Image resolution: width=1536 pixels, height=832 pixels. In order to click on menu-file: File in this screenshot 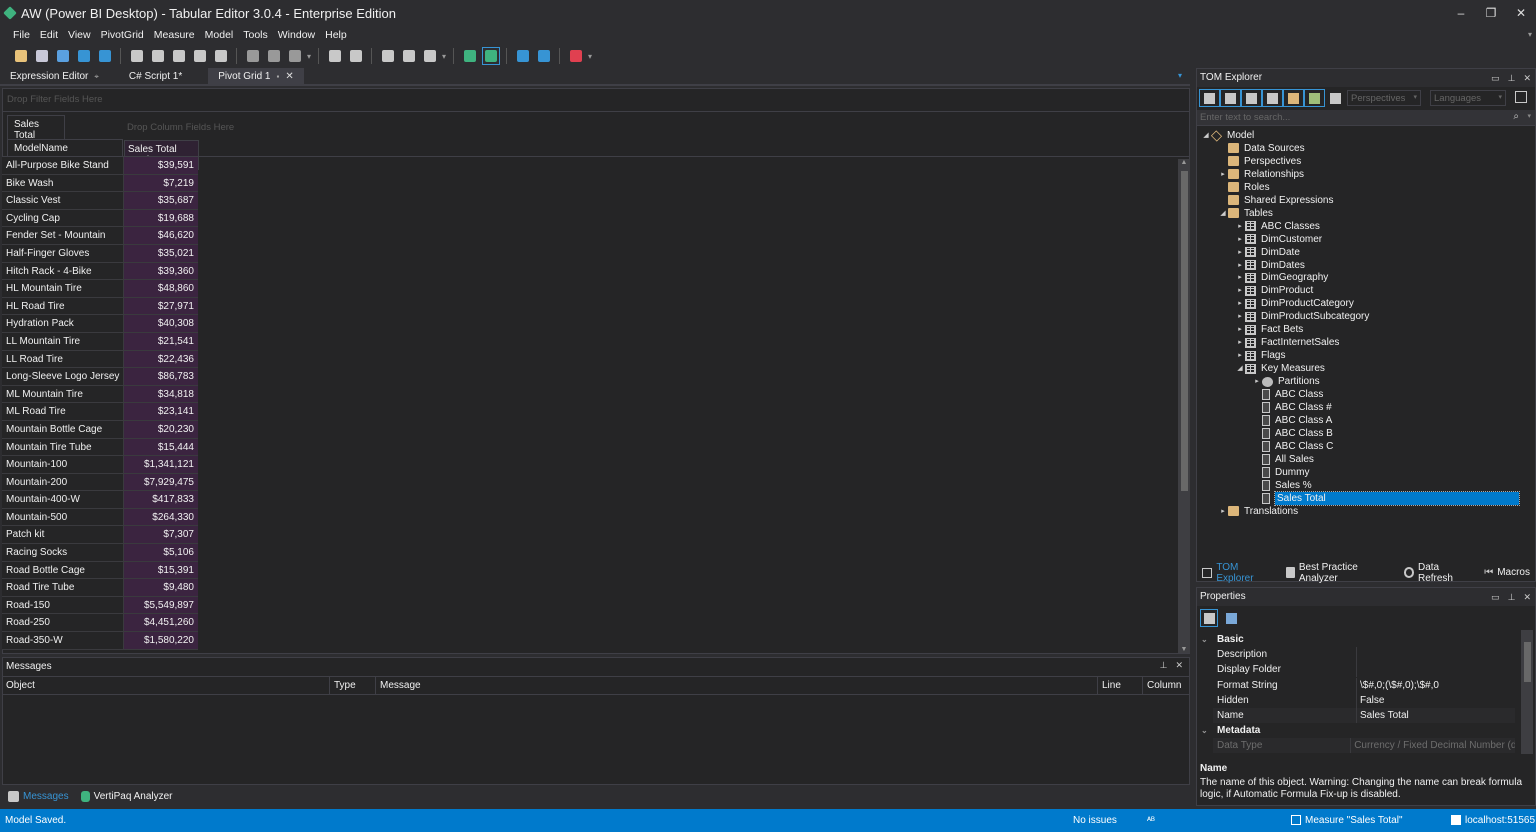, I will do `click(21, 35)`.